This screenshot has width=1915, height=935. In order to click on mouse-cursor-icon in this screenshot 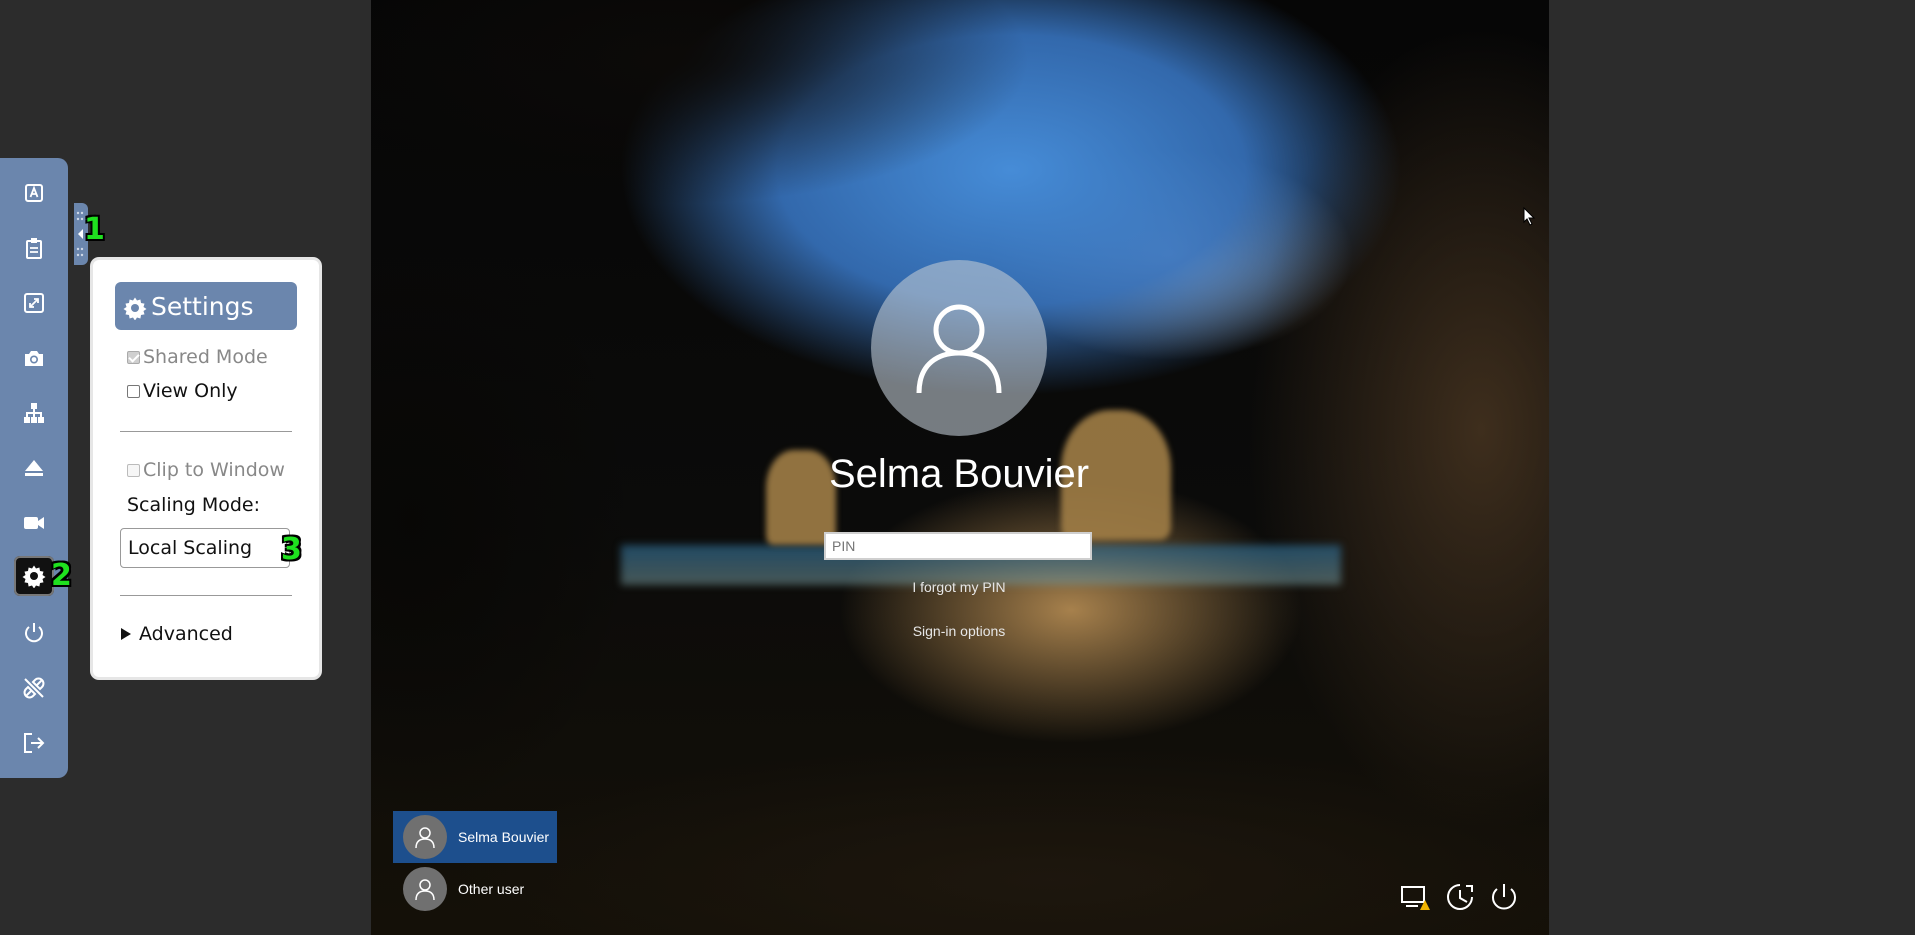, I will do `click(1529, 216)`.